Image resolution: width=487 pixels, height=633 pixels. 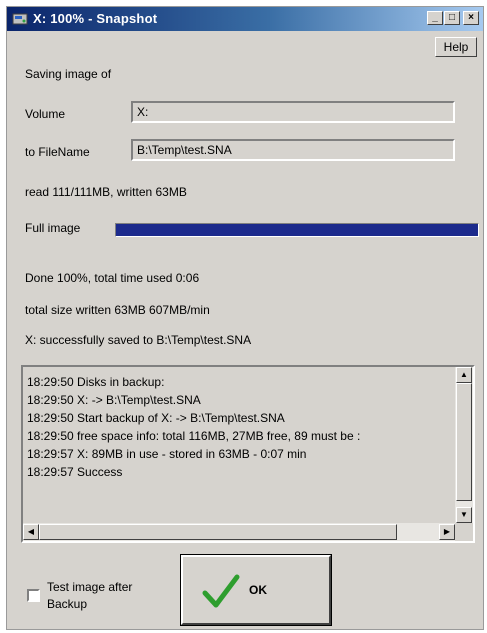 What do you see at coordinates (464, 375) in the screenshot?
I see `scroll-up-icon: ▲` at bounding box center [464, 375].